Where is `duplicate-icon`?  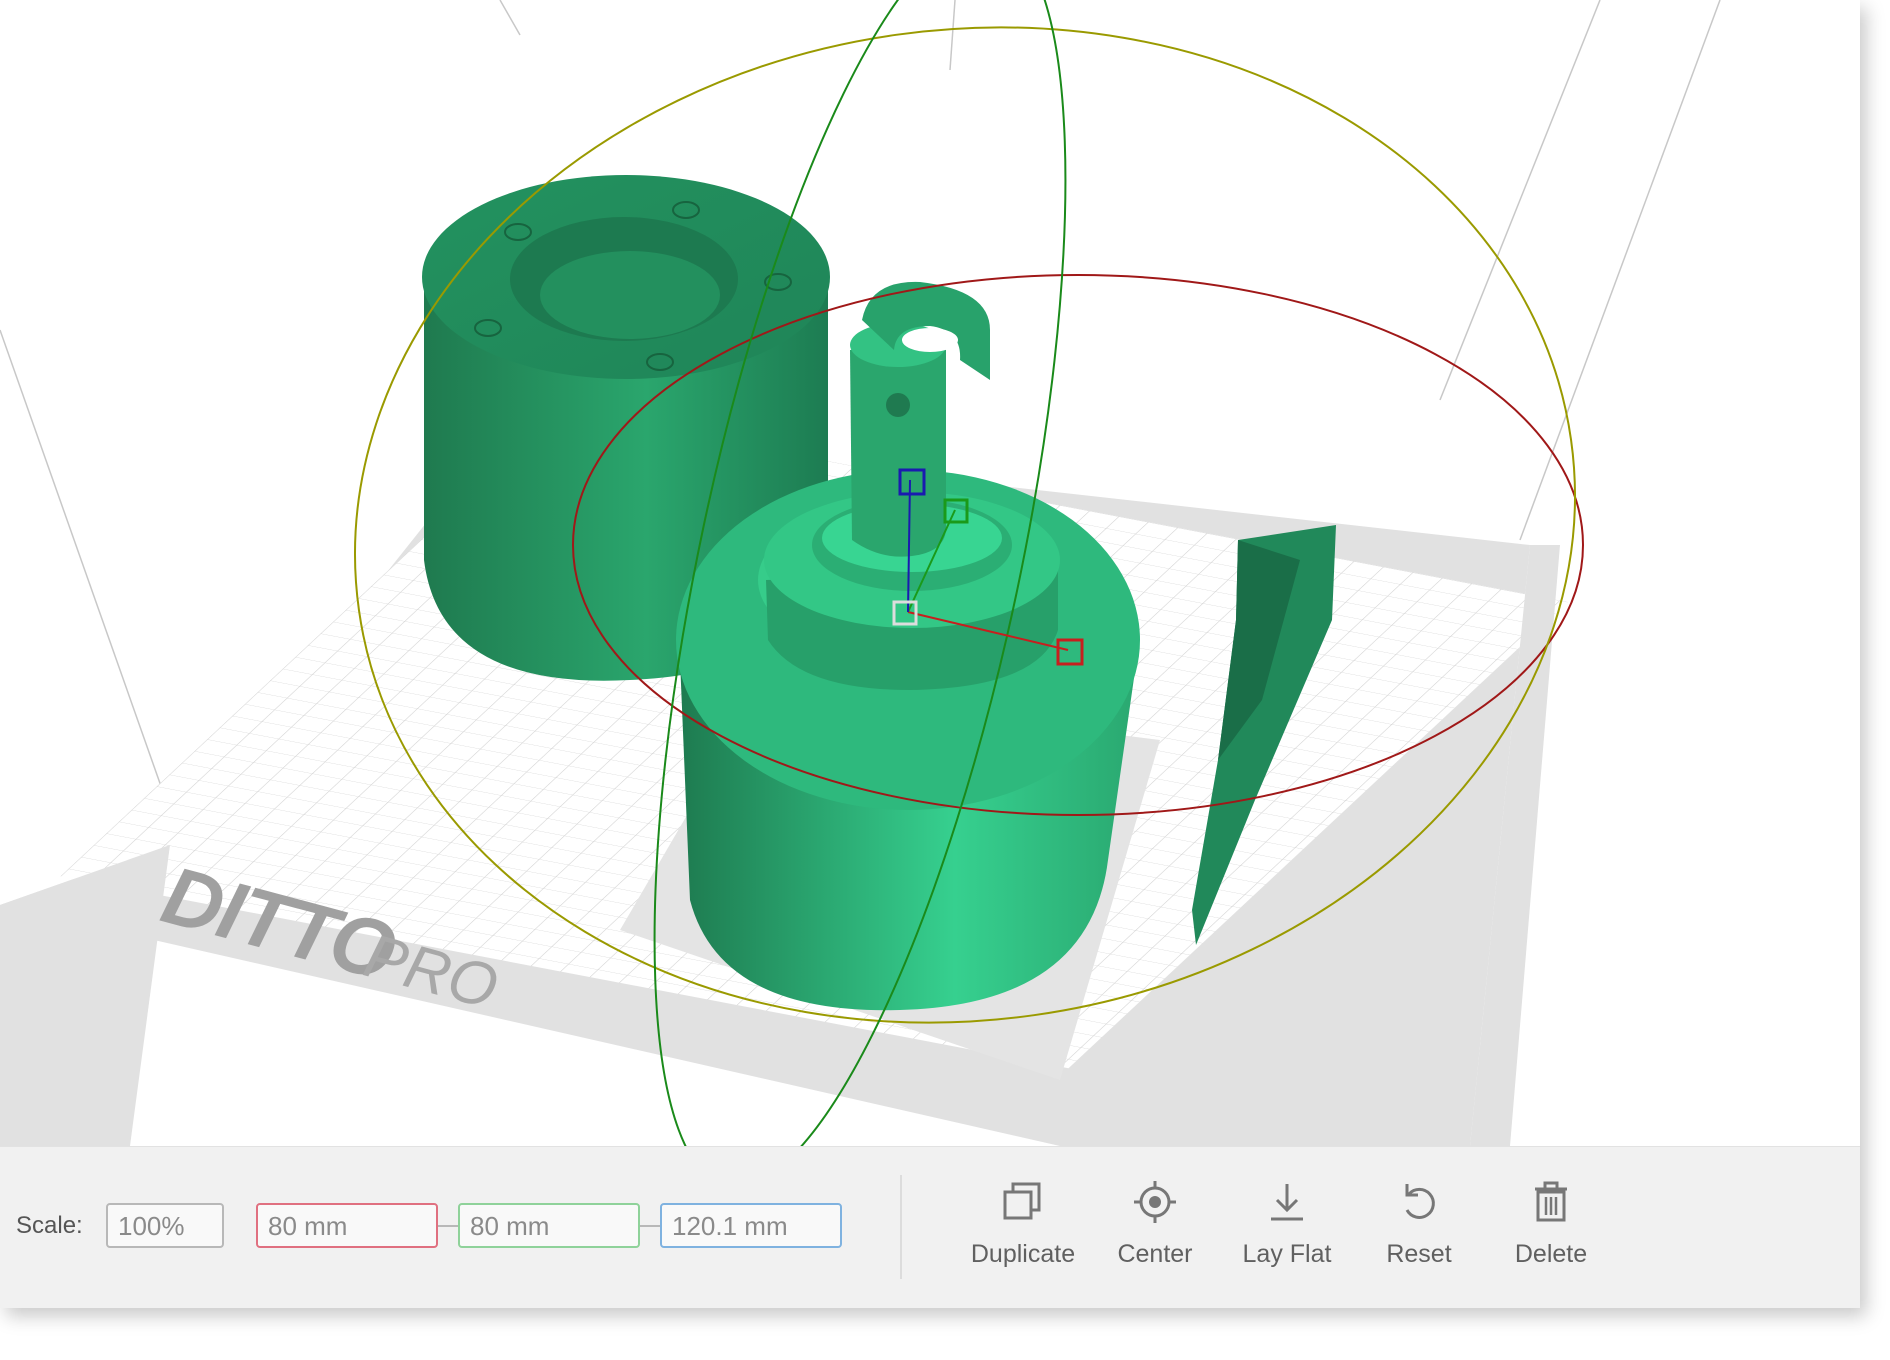
duplicate-icon is located at coordinates (1022, 1201).